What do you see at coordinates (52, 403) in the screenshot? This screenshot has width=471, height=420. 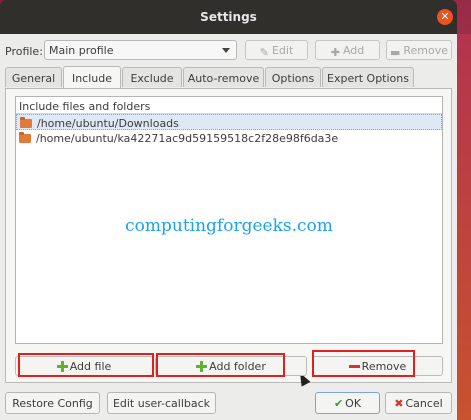 I see `restore-config-button: Restore Config` at bounding box center [52, 403].